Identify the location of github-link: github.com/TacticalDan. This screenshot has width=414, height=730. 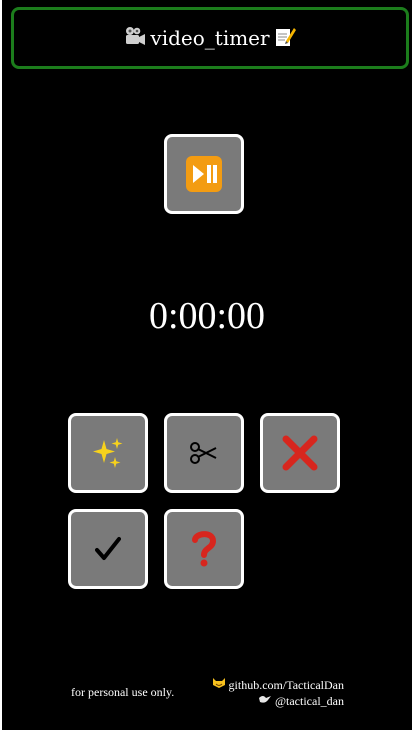
(278, 685).